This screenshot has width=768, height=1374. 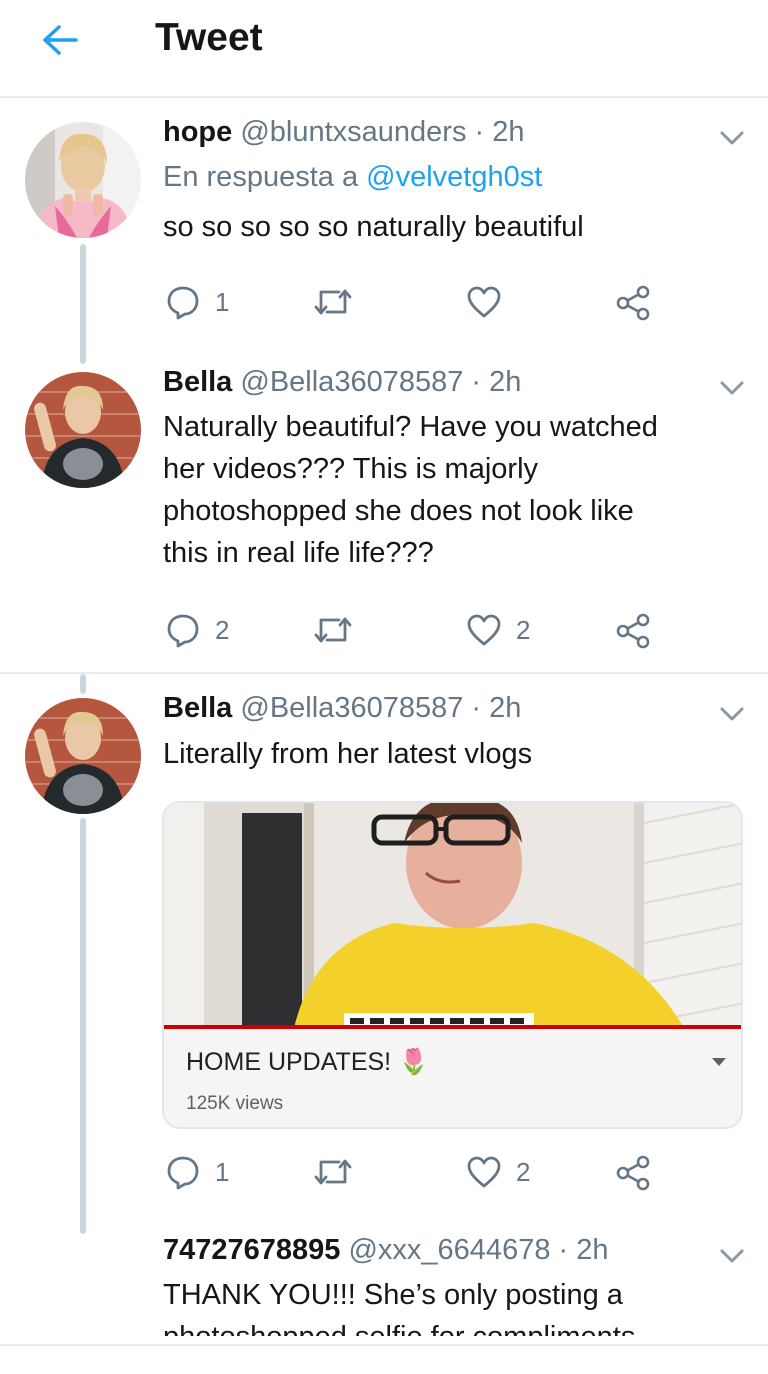 What do you see at coordinates (719, 1062) in the screenshot?
I see `dropdown-caret-icon` at bounding box center [719, 1062].